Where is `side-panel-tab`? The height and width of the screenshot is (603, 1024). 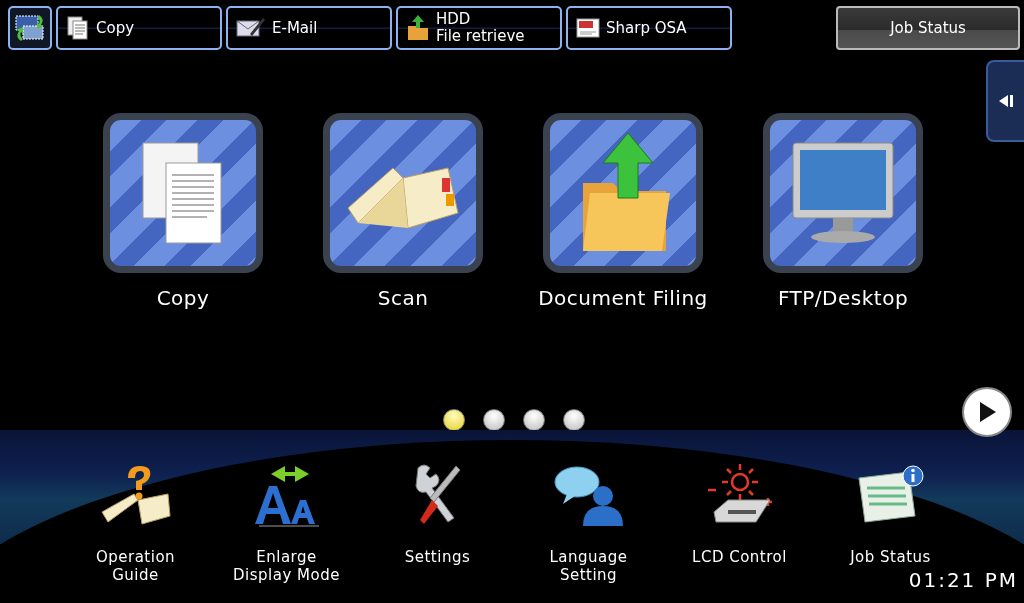 side-panel-tab is located at coordinates (1005, 101).